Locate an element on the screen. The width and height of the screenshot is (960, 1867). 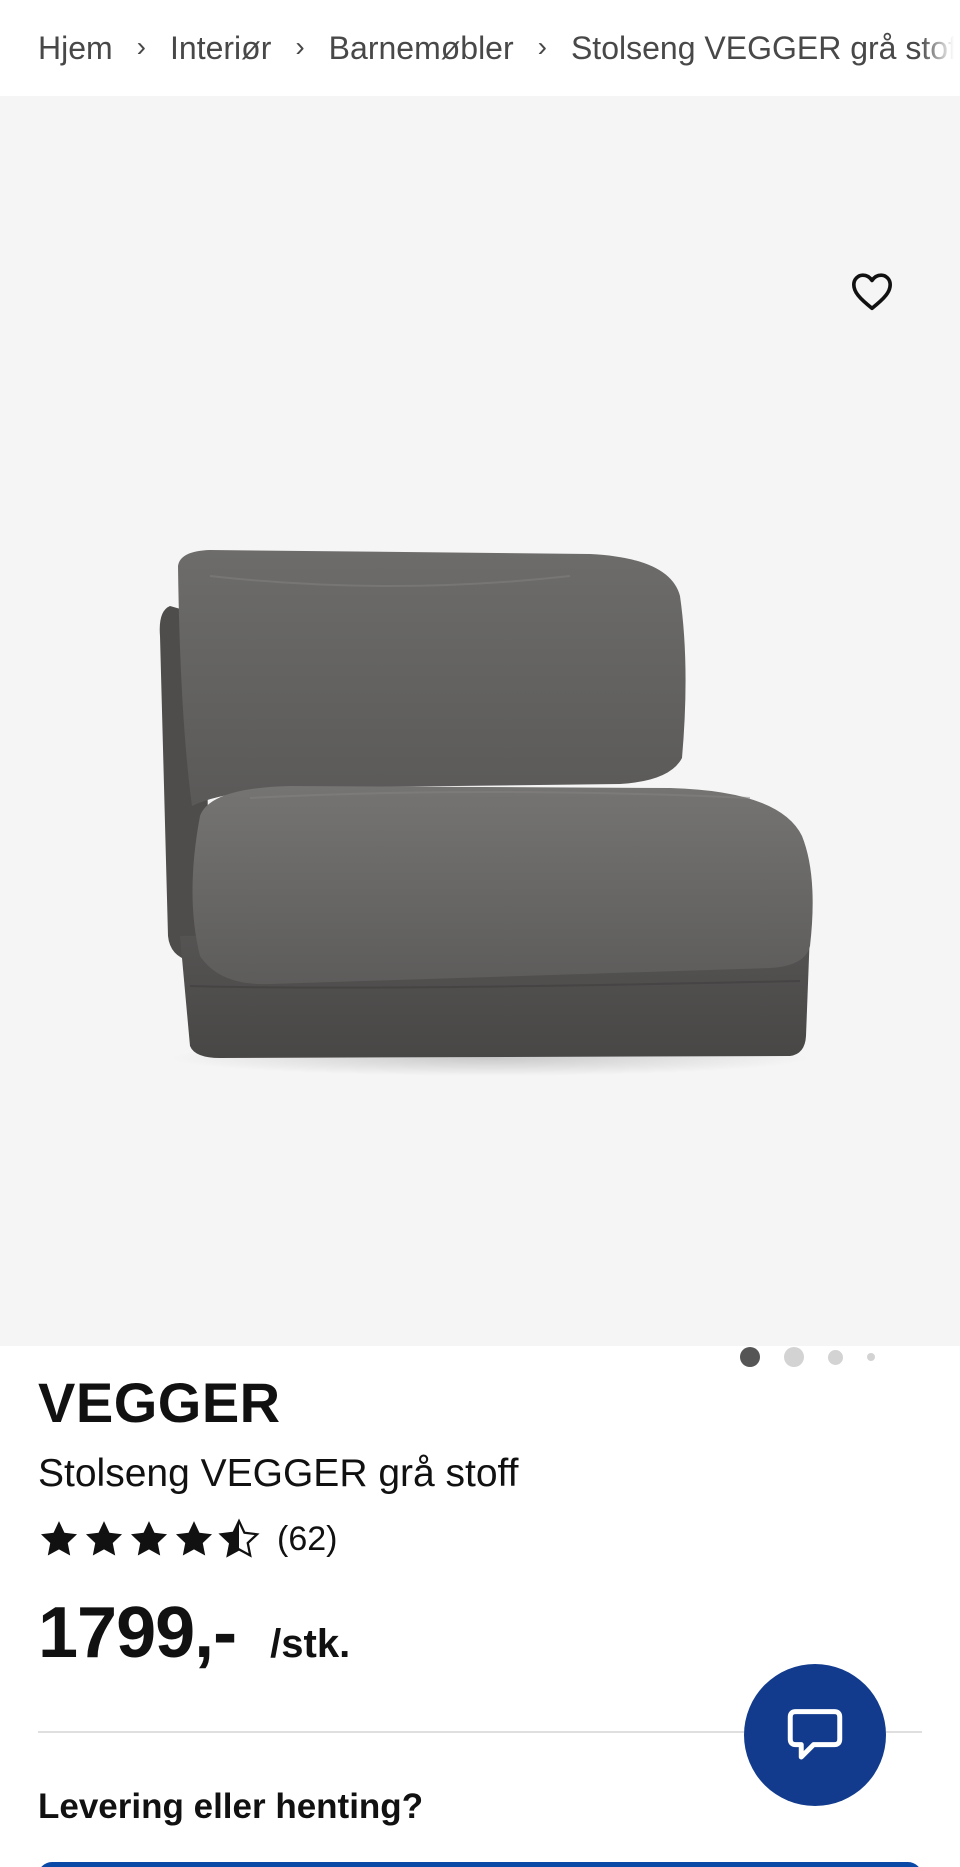
breadcrumb-item-interior: Interiør is located at coordinates (220, 48).